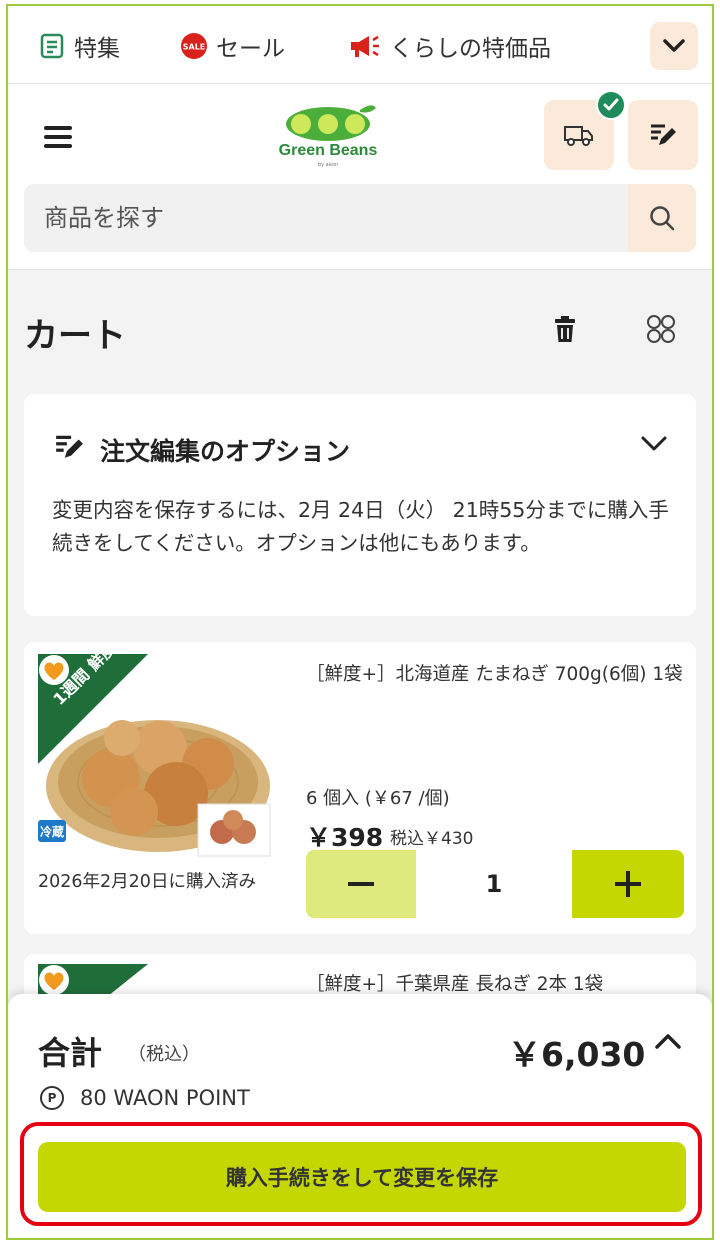 The image size is (720, 1244). I want to click on search-button, so click(662, 218).